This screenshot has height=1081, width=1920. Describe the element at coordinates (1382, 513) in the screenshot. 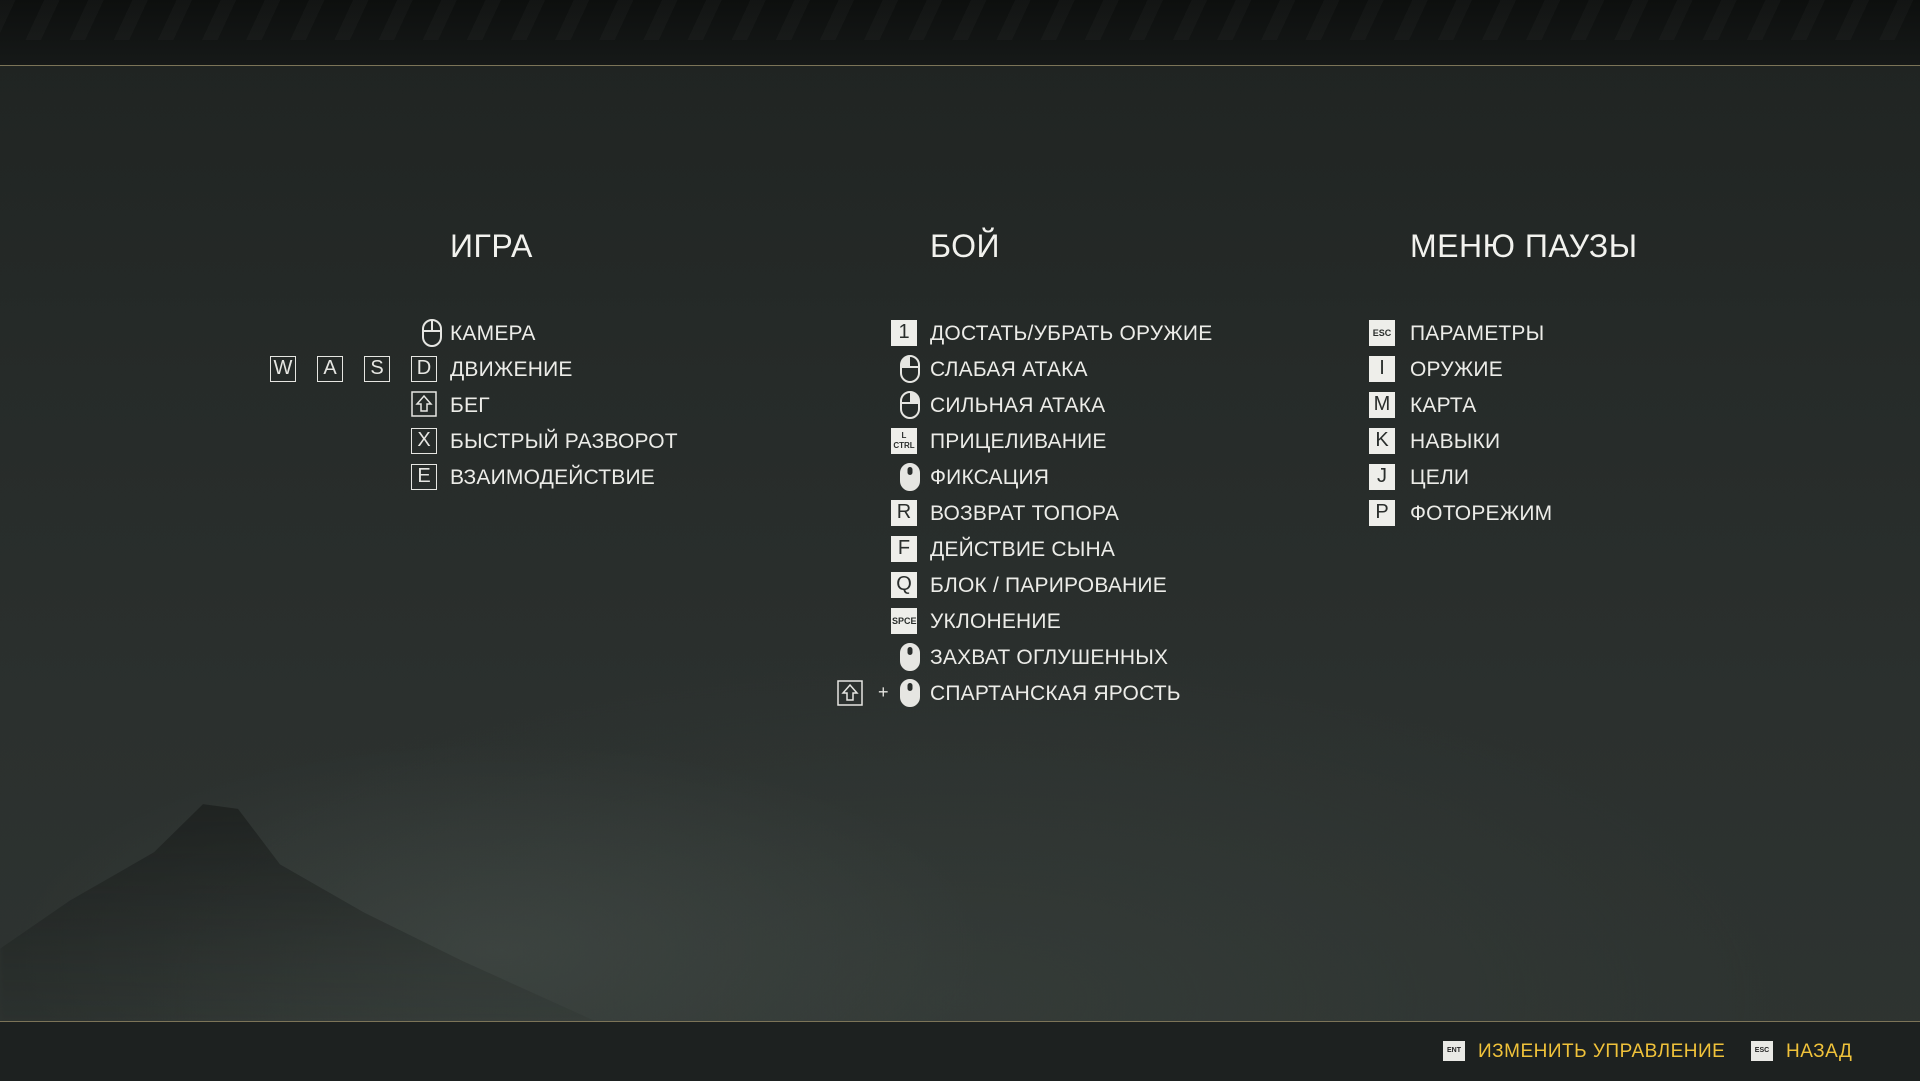

I see `key-p: P` at that location.